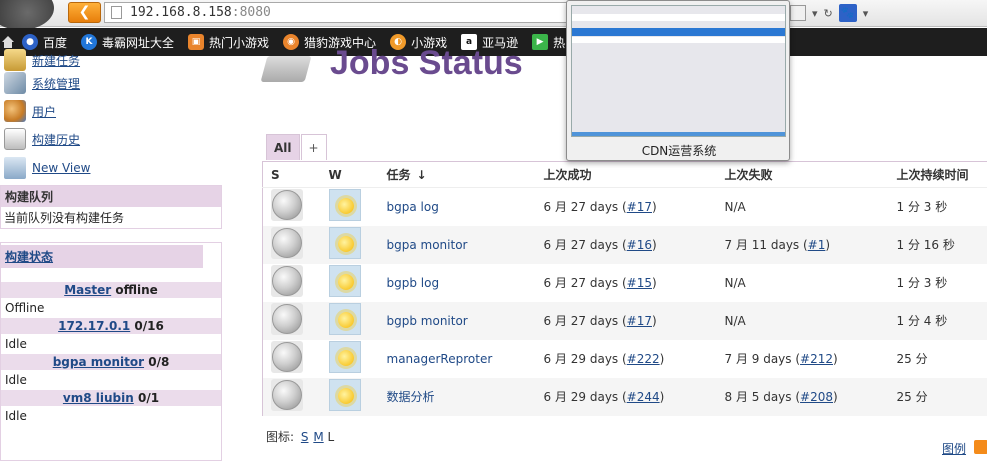  I want to click on icon-size-small-link: S, so click(305, 437).